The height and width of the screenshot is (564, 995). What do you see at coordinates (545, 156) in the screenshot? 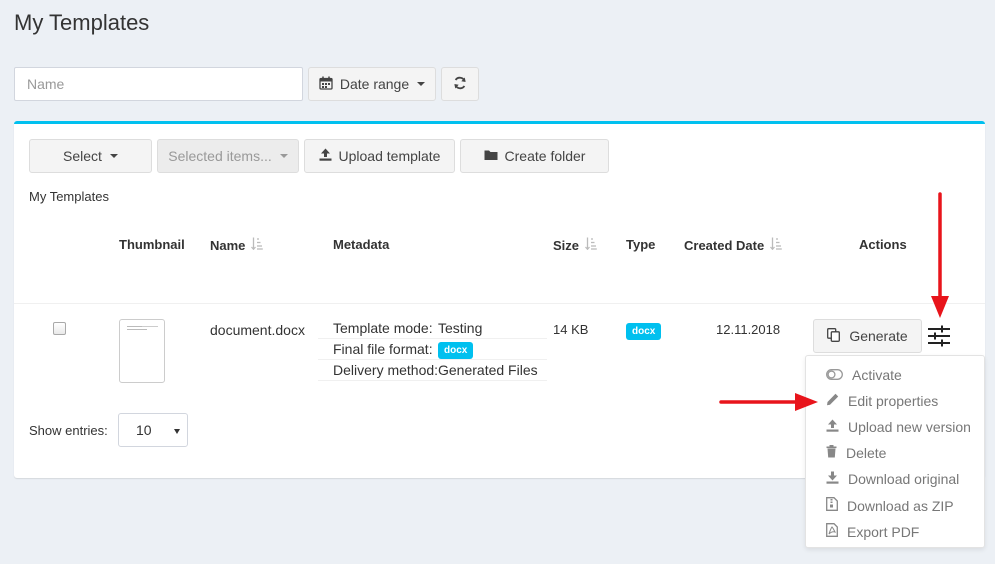
I see `create-folder-label: Create folder` at bounding box center [545, 156].